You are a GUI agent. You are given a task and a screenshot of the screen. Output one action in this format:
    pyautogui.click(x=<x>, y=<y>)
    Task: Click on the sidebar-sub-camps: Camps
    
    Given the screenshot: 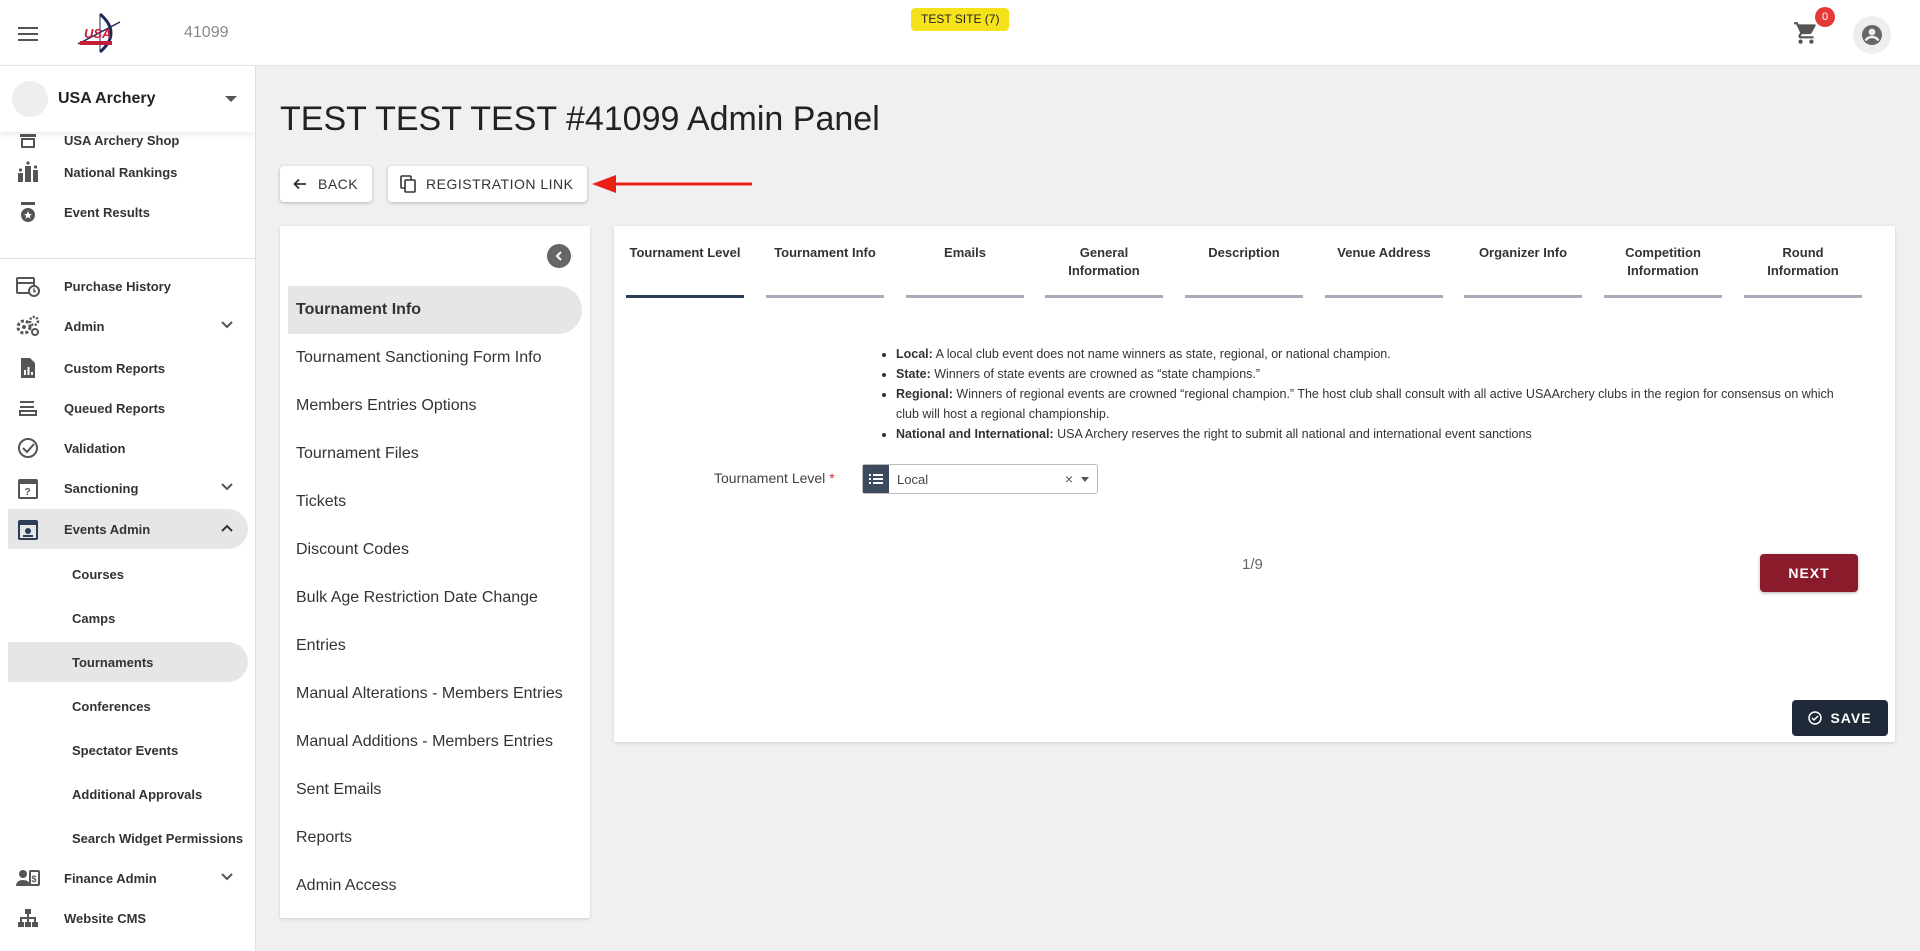 What is the action you would take?
    pyautogui.click(x=128, y=618)
    